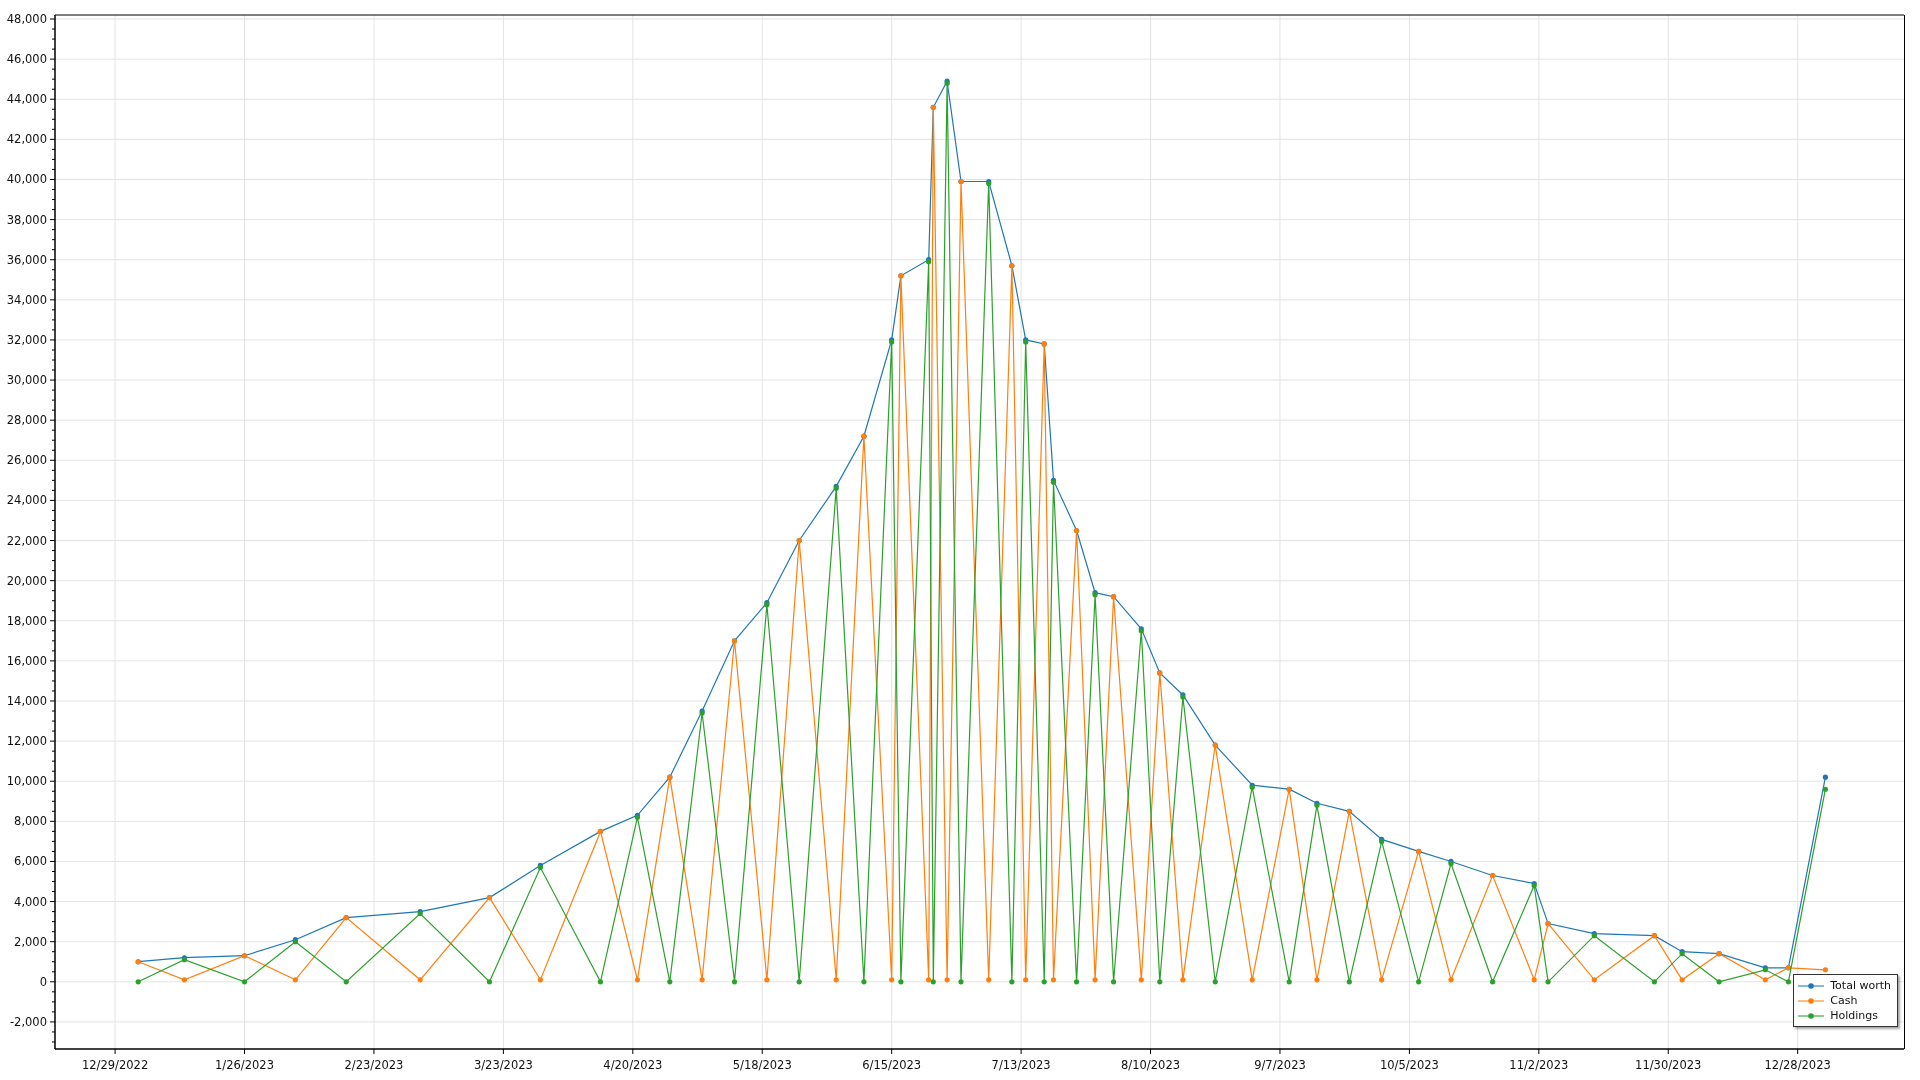 Image resolution: width=1920 pixels, height=1080 pixels. What do you see at coordinates (374, 1065) in the screenshot?
I see `x-tick-label: 2/23/2023` at bounding box center [374, 1065].